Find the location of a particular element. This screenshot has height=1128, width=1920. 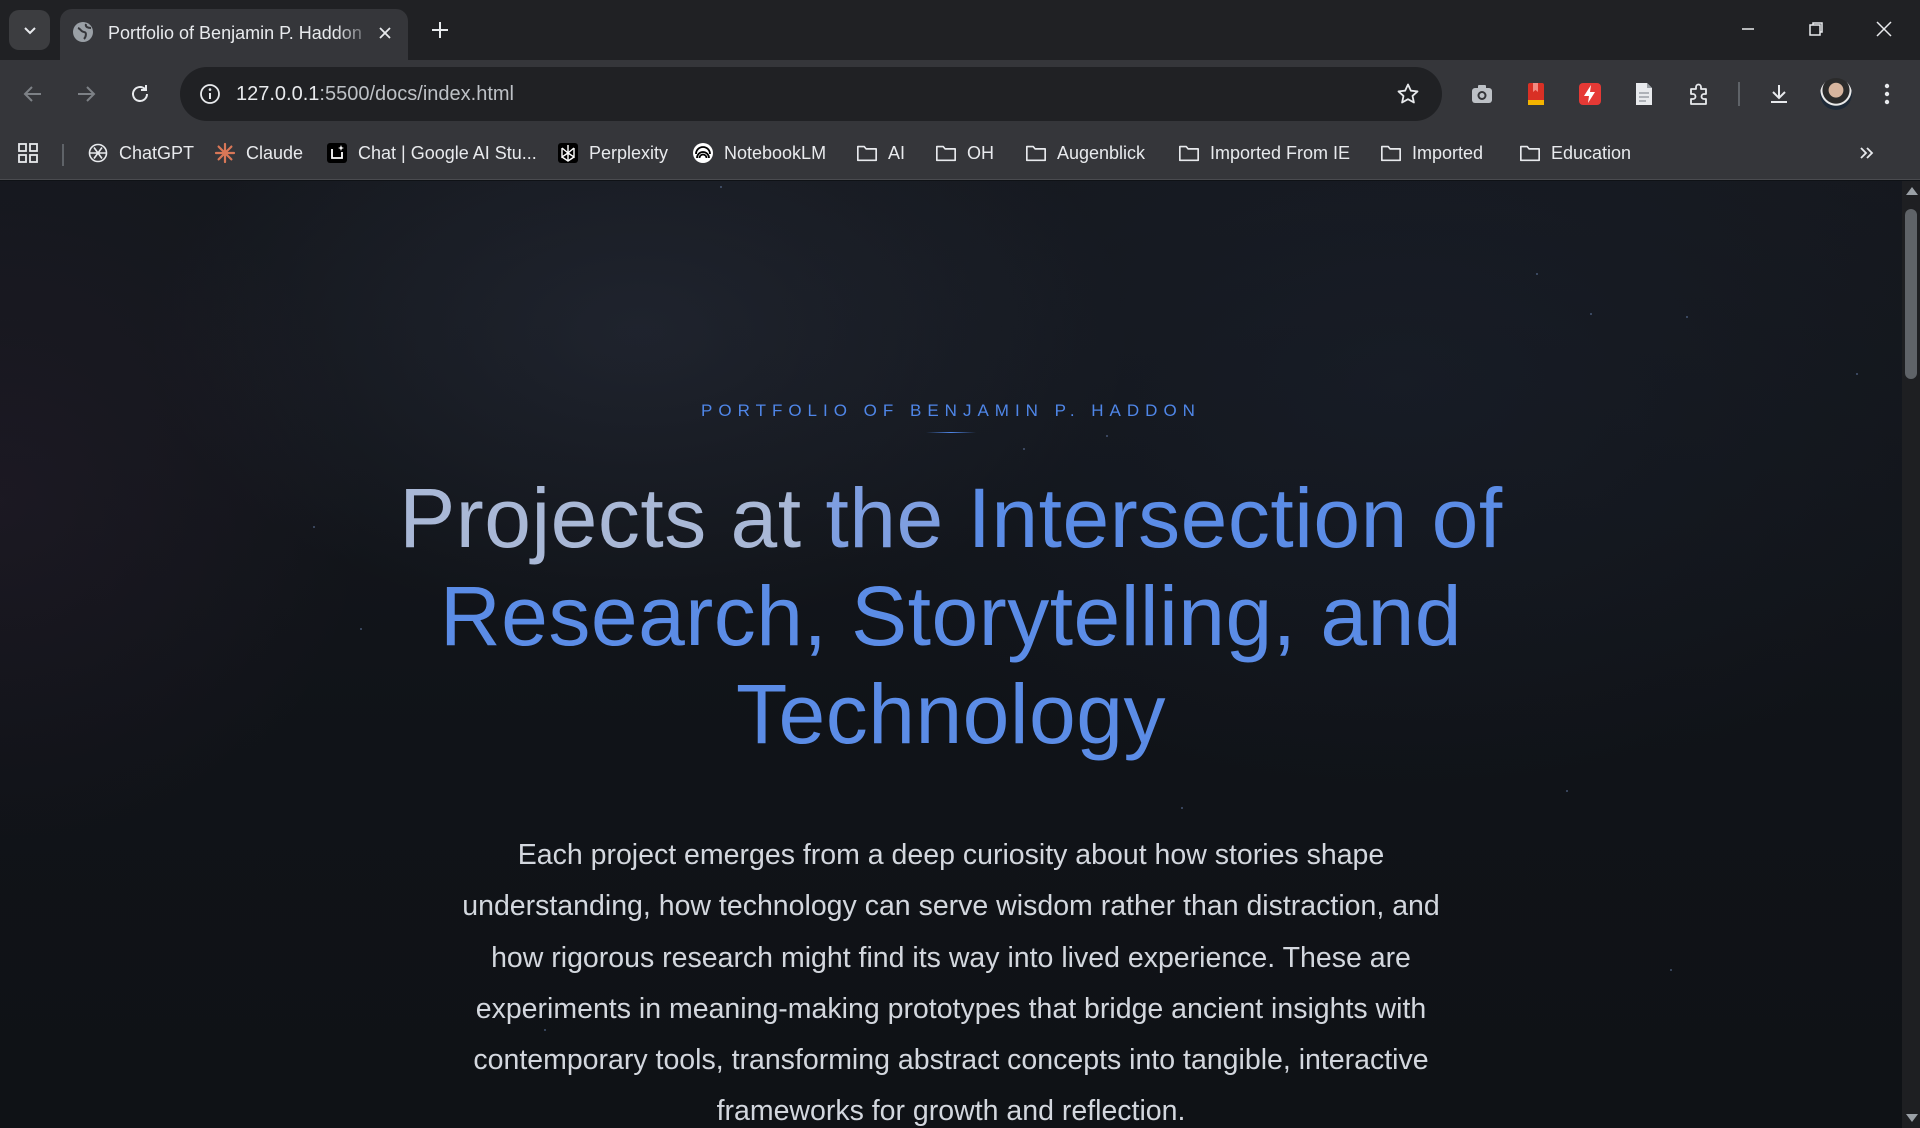

bookmark-claude: Claude is located at coordinates (258, 153).